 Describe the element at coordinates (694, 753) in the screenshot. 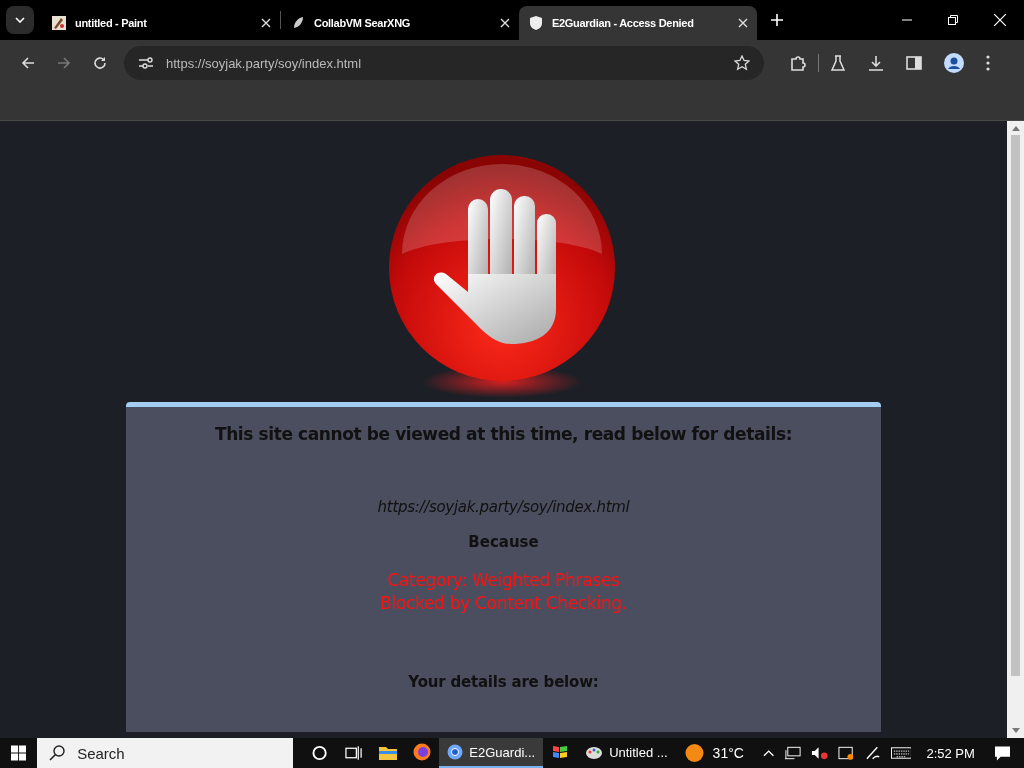

I see `sun-icon` at that location.